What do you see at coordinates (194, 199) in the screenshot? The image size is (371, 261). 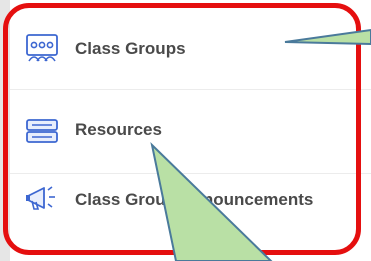 I see `menu-item-label: Class Group Announcements` at bounding box center [194, 199].